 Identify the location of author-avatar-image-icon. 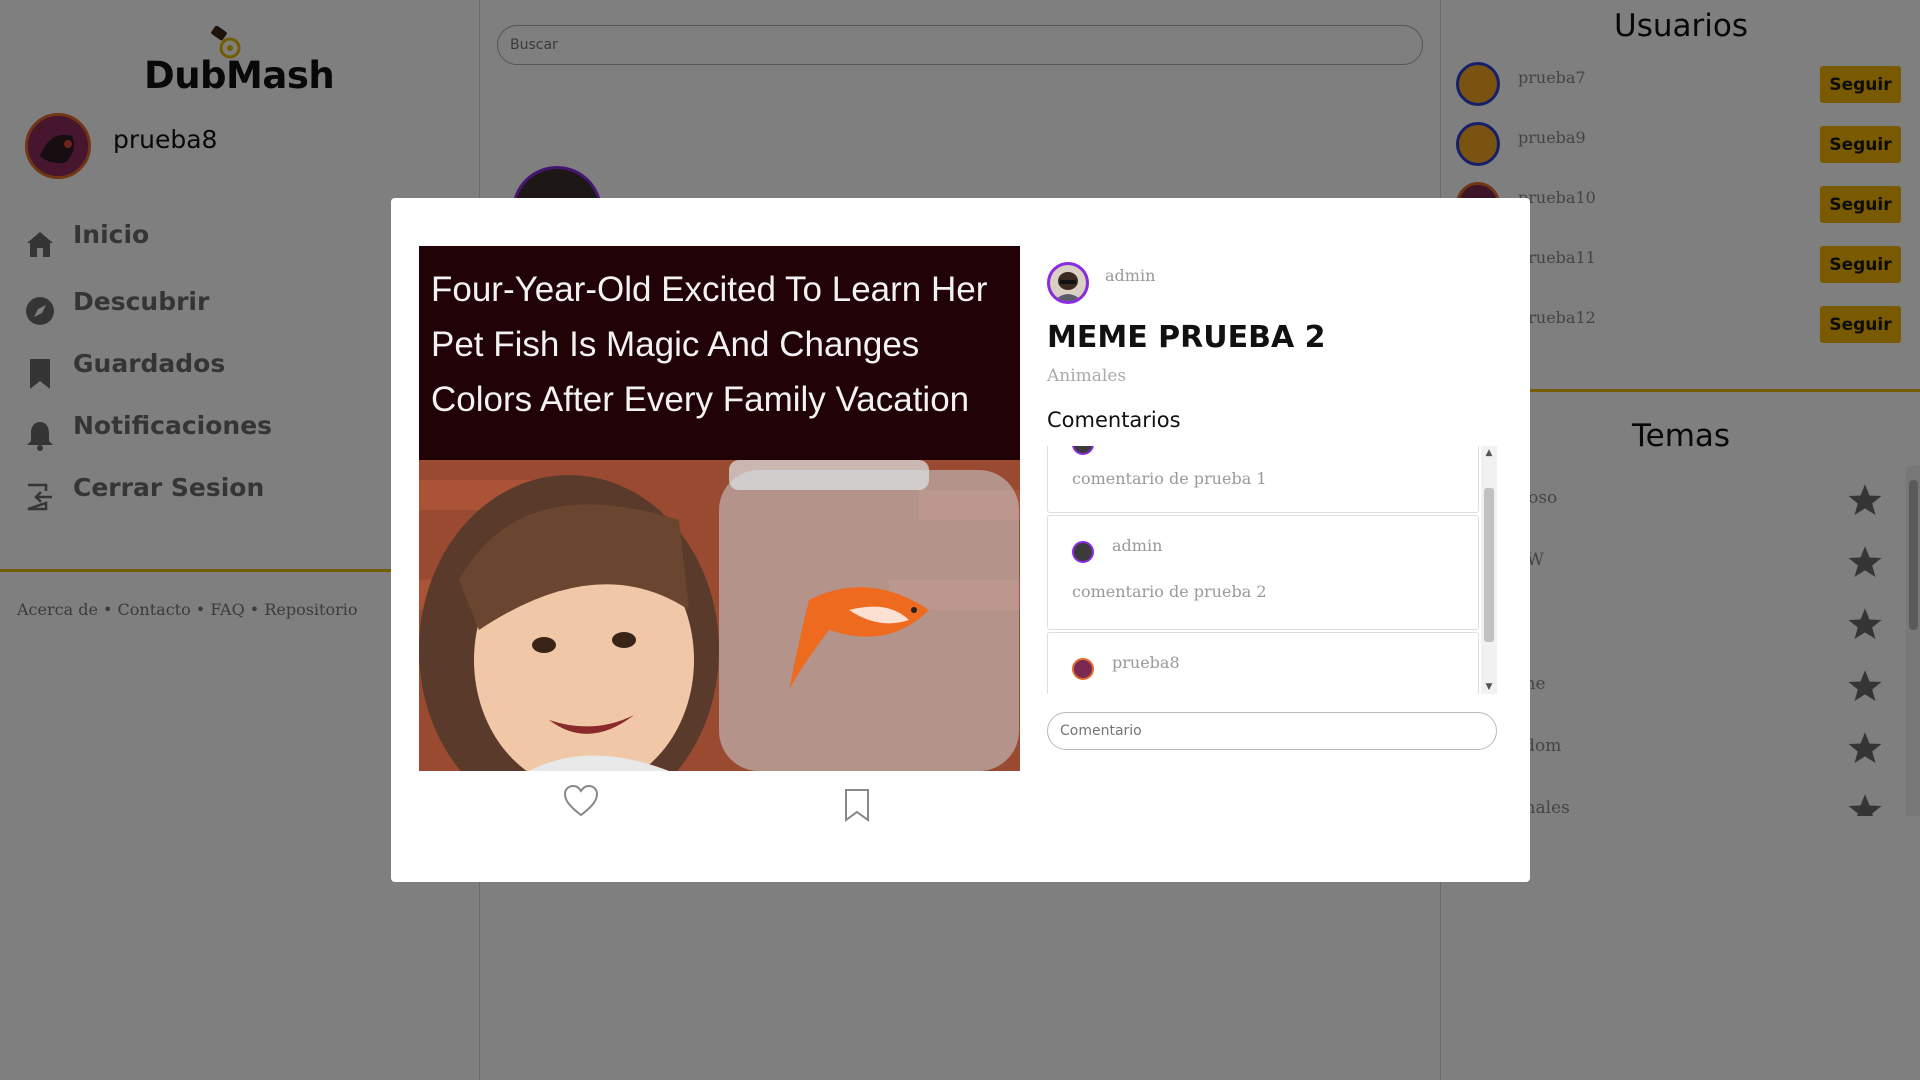
(1068, 283).